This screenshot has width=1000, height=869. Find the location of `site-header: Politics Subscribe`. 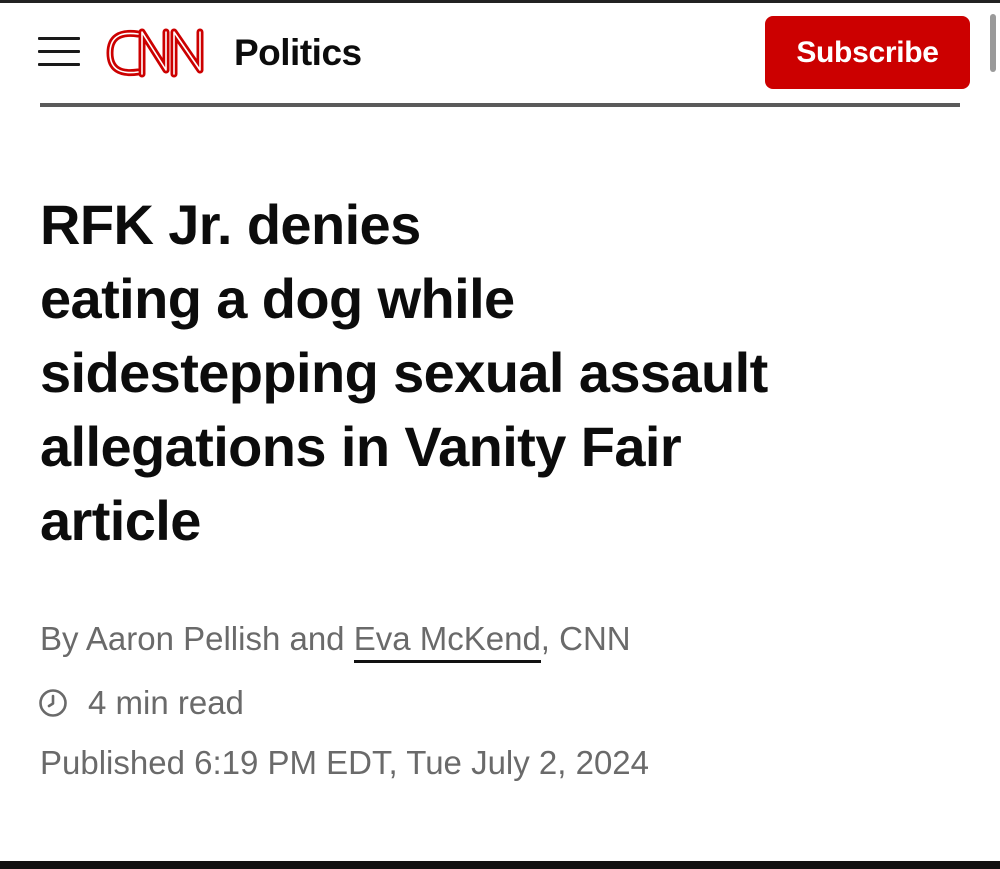

site-header: Politics Subscribe is located at coordinates (500, 54).